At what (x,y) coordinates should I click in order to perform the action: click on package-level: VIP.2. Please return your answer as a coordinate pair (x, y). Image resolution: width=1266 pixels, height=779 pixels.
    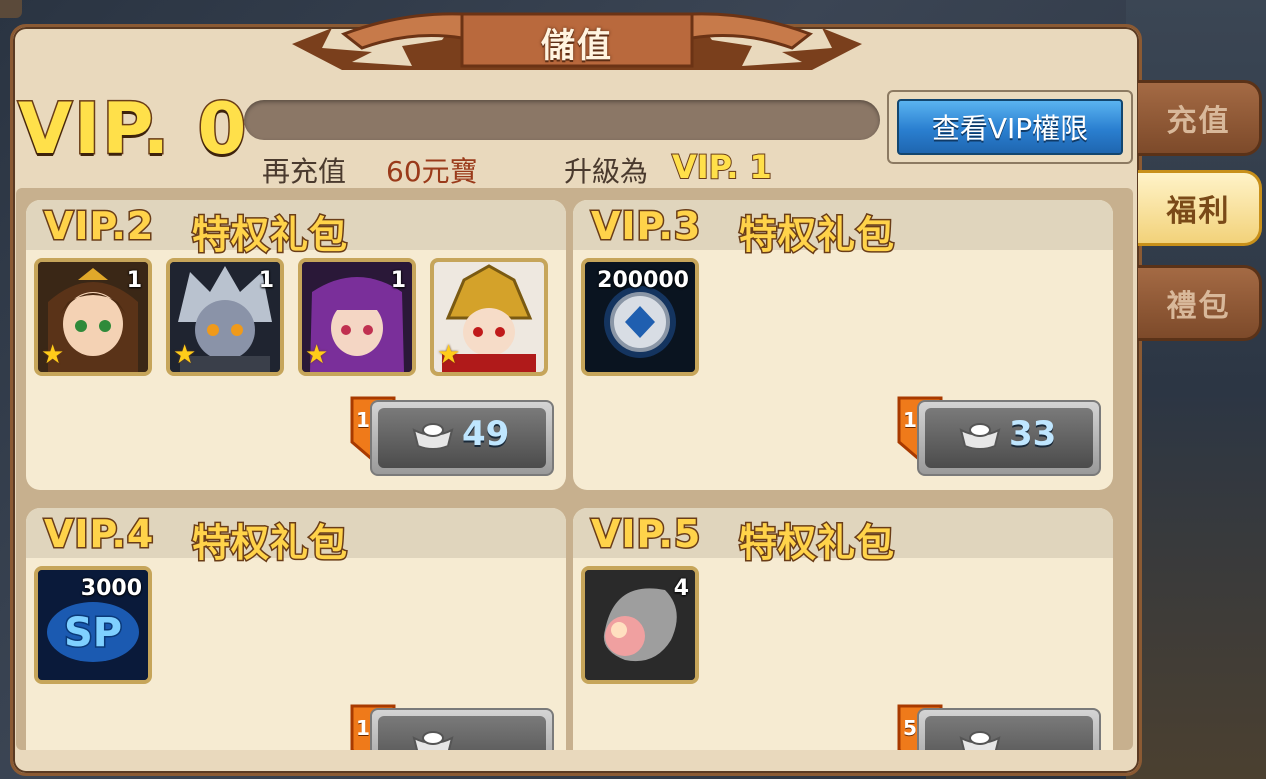
    Looking at the image, I should click on (98, 226).